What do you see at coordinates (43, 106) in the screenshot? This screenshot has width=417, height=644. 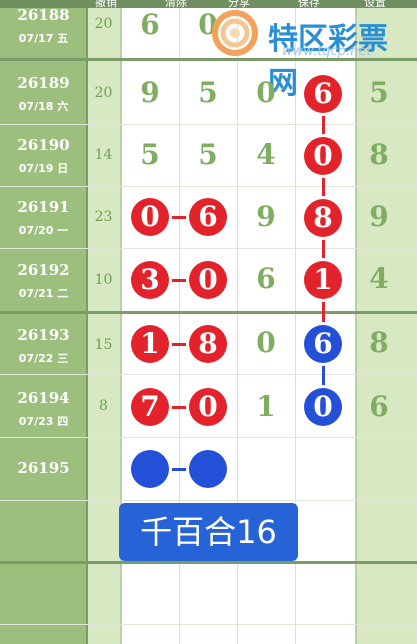 I see `issue-date: 07/18 六` at bounding box center [43, 106].